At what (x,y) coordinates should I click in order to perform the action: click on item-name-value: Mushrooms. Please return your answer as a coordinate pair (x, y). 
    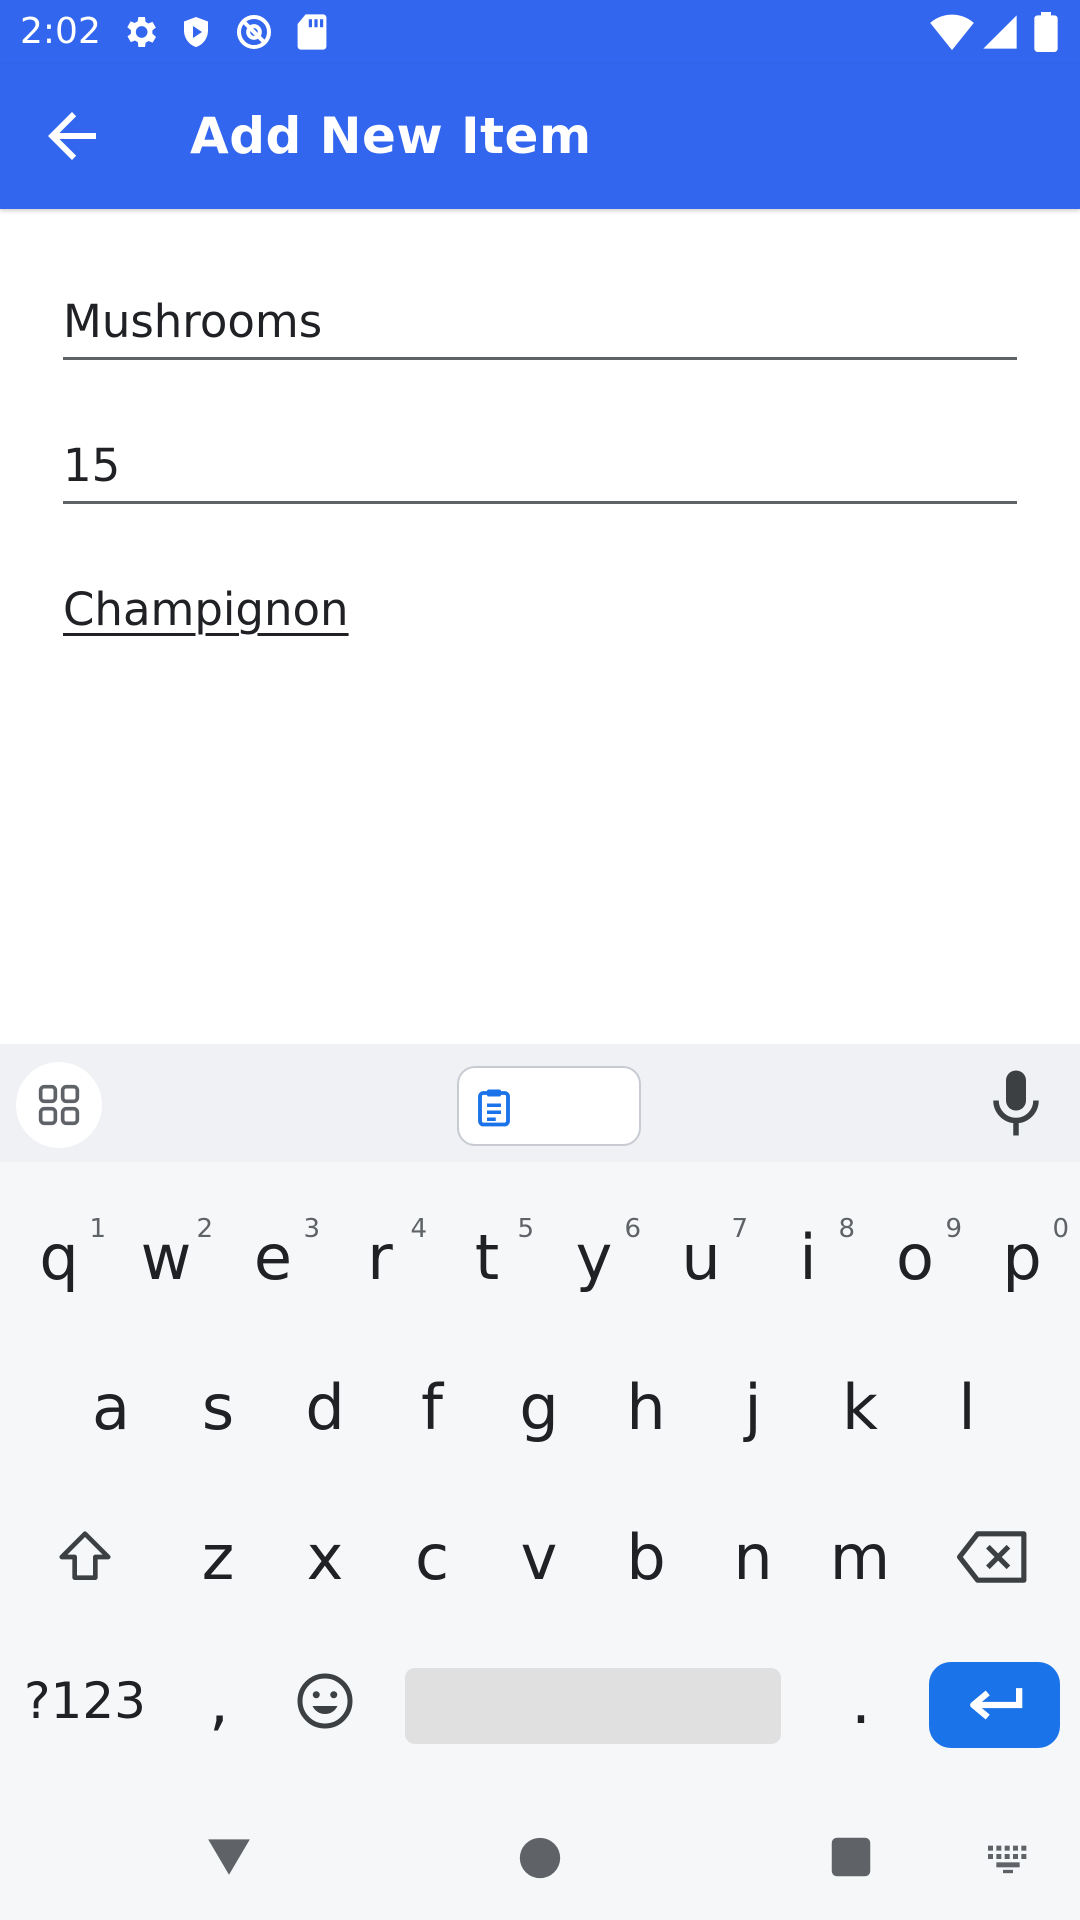
    Looking at the image, I should click on (193, 321).